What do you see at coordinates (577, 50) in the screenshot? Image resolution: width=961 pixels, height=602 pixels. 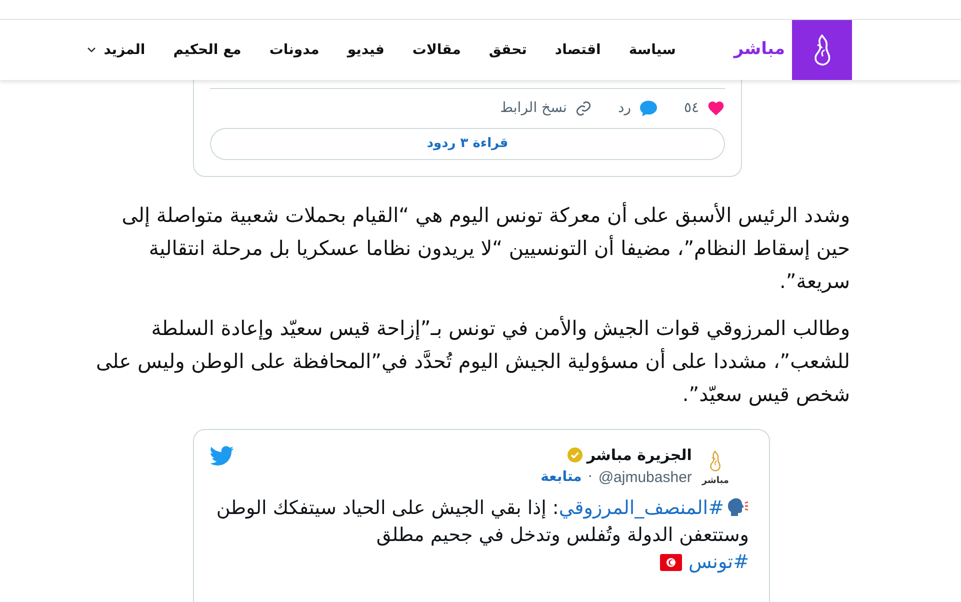 I see `nav-link: اقتصاد` at bounding box center [577, 50].